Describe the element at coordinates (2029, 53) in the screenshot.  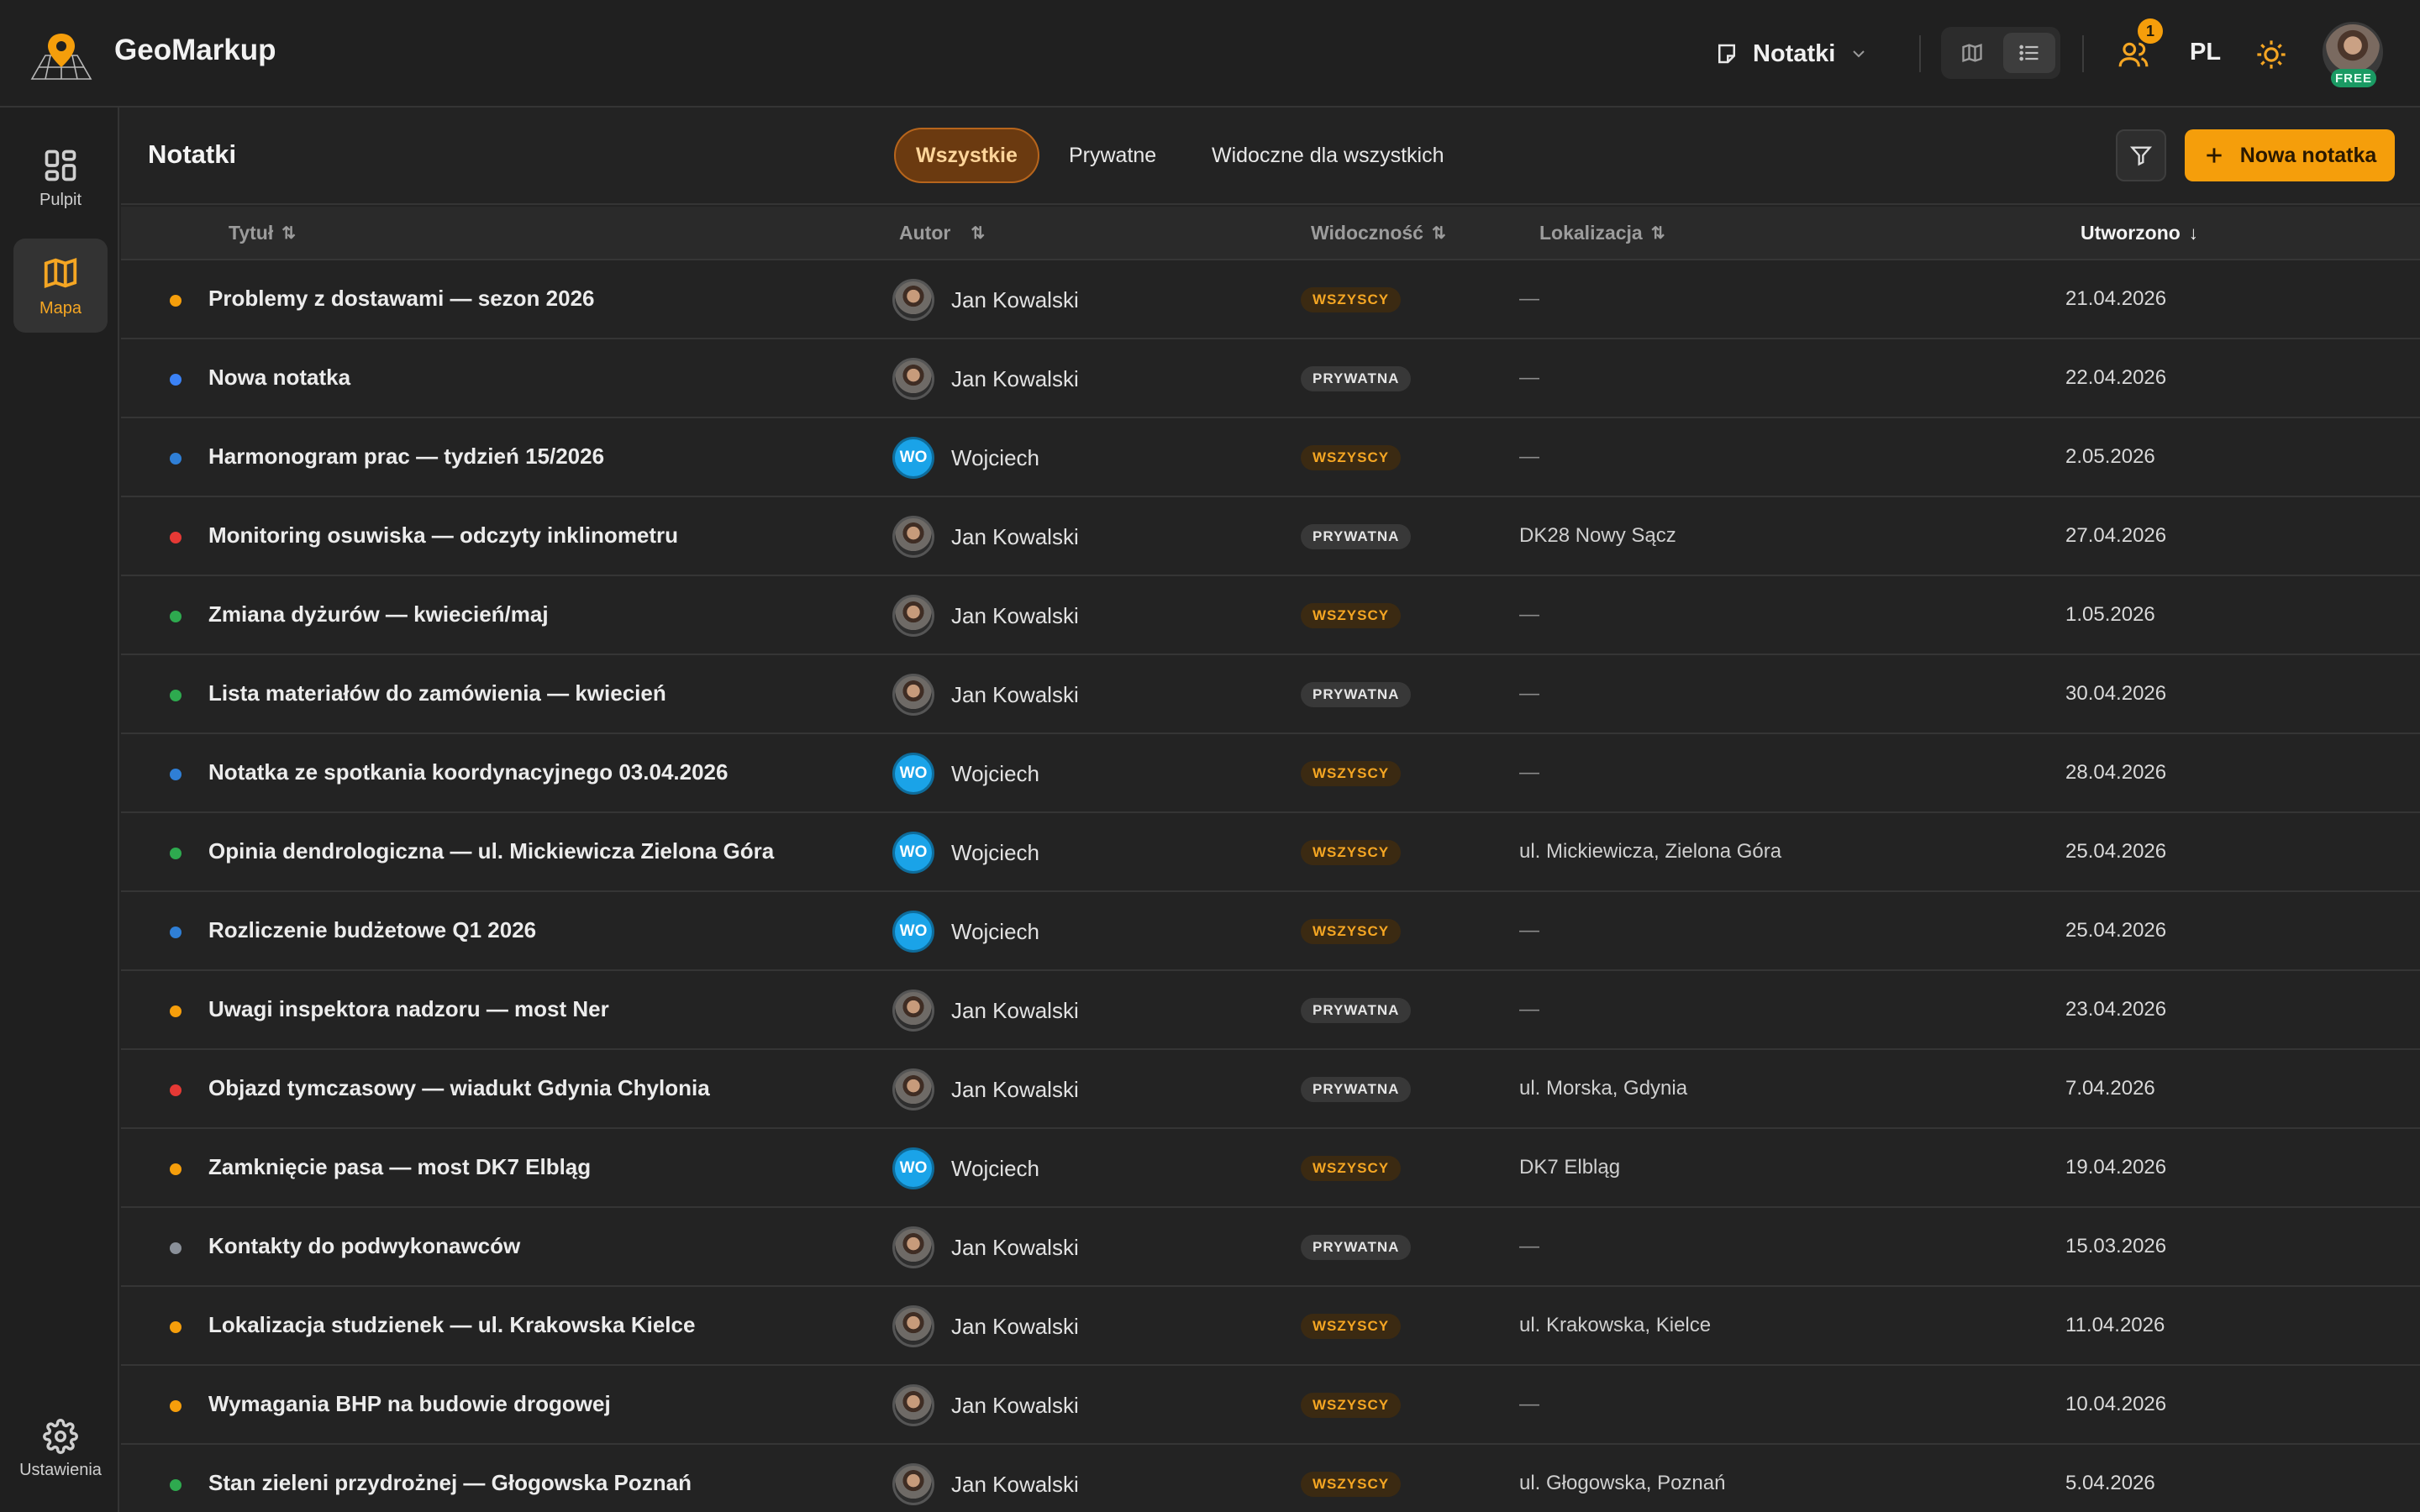
I see `list-view-button` at that location.